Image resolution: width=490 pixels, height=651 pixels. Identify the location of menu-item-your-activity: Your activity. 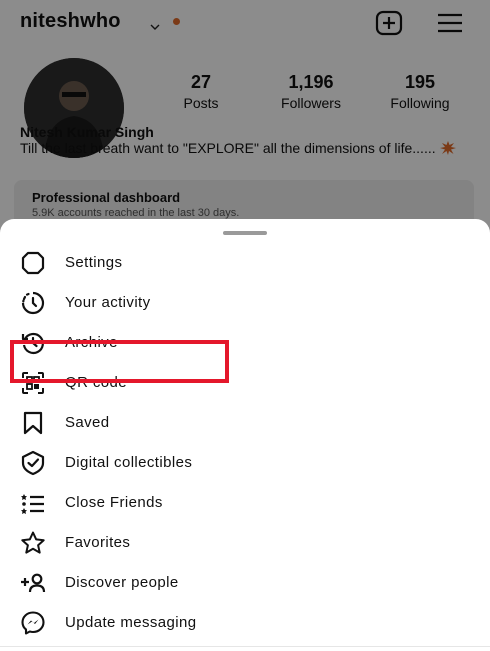
(245, 302).